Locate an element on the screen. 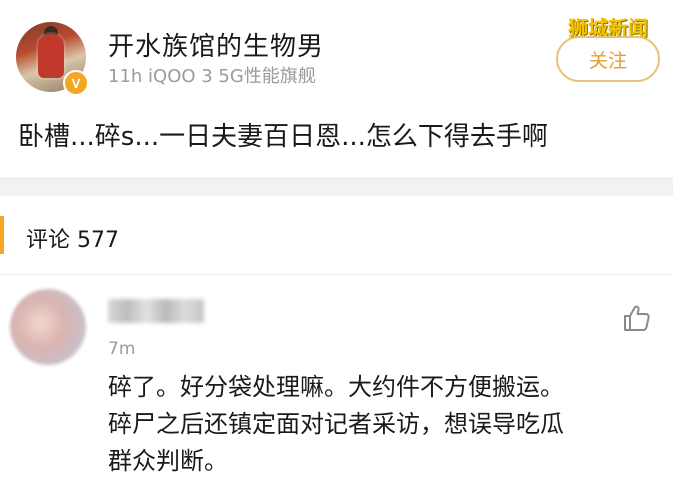  comment-line: 碎了。好分袋处理嘛。大约件不方便搬运。 is located at coordinates (336, 387).